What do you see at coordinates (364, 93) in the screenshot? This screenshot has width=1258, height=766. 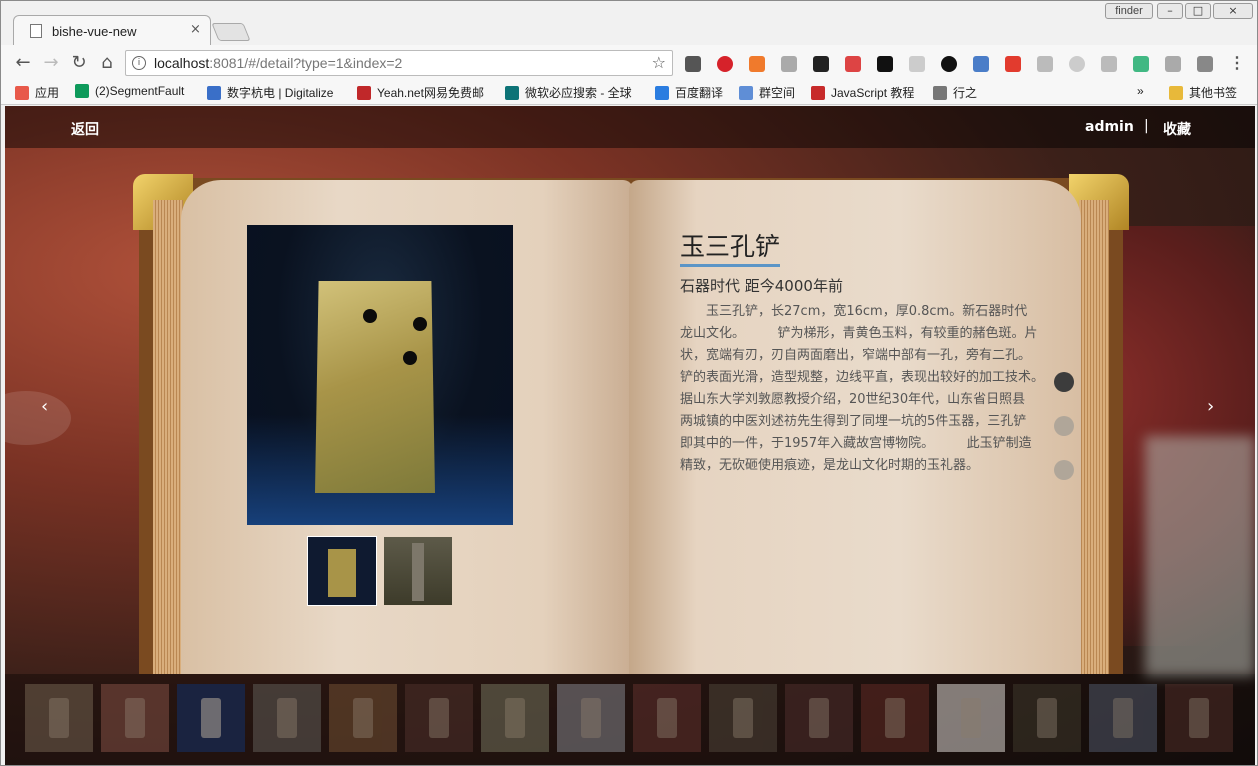 I see `yeah-icon` at bounding box center [364, 93].